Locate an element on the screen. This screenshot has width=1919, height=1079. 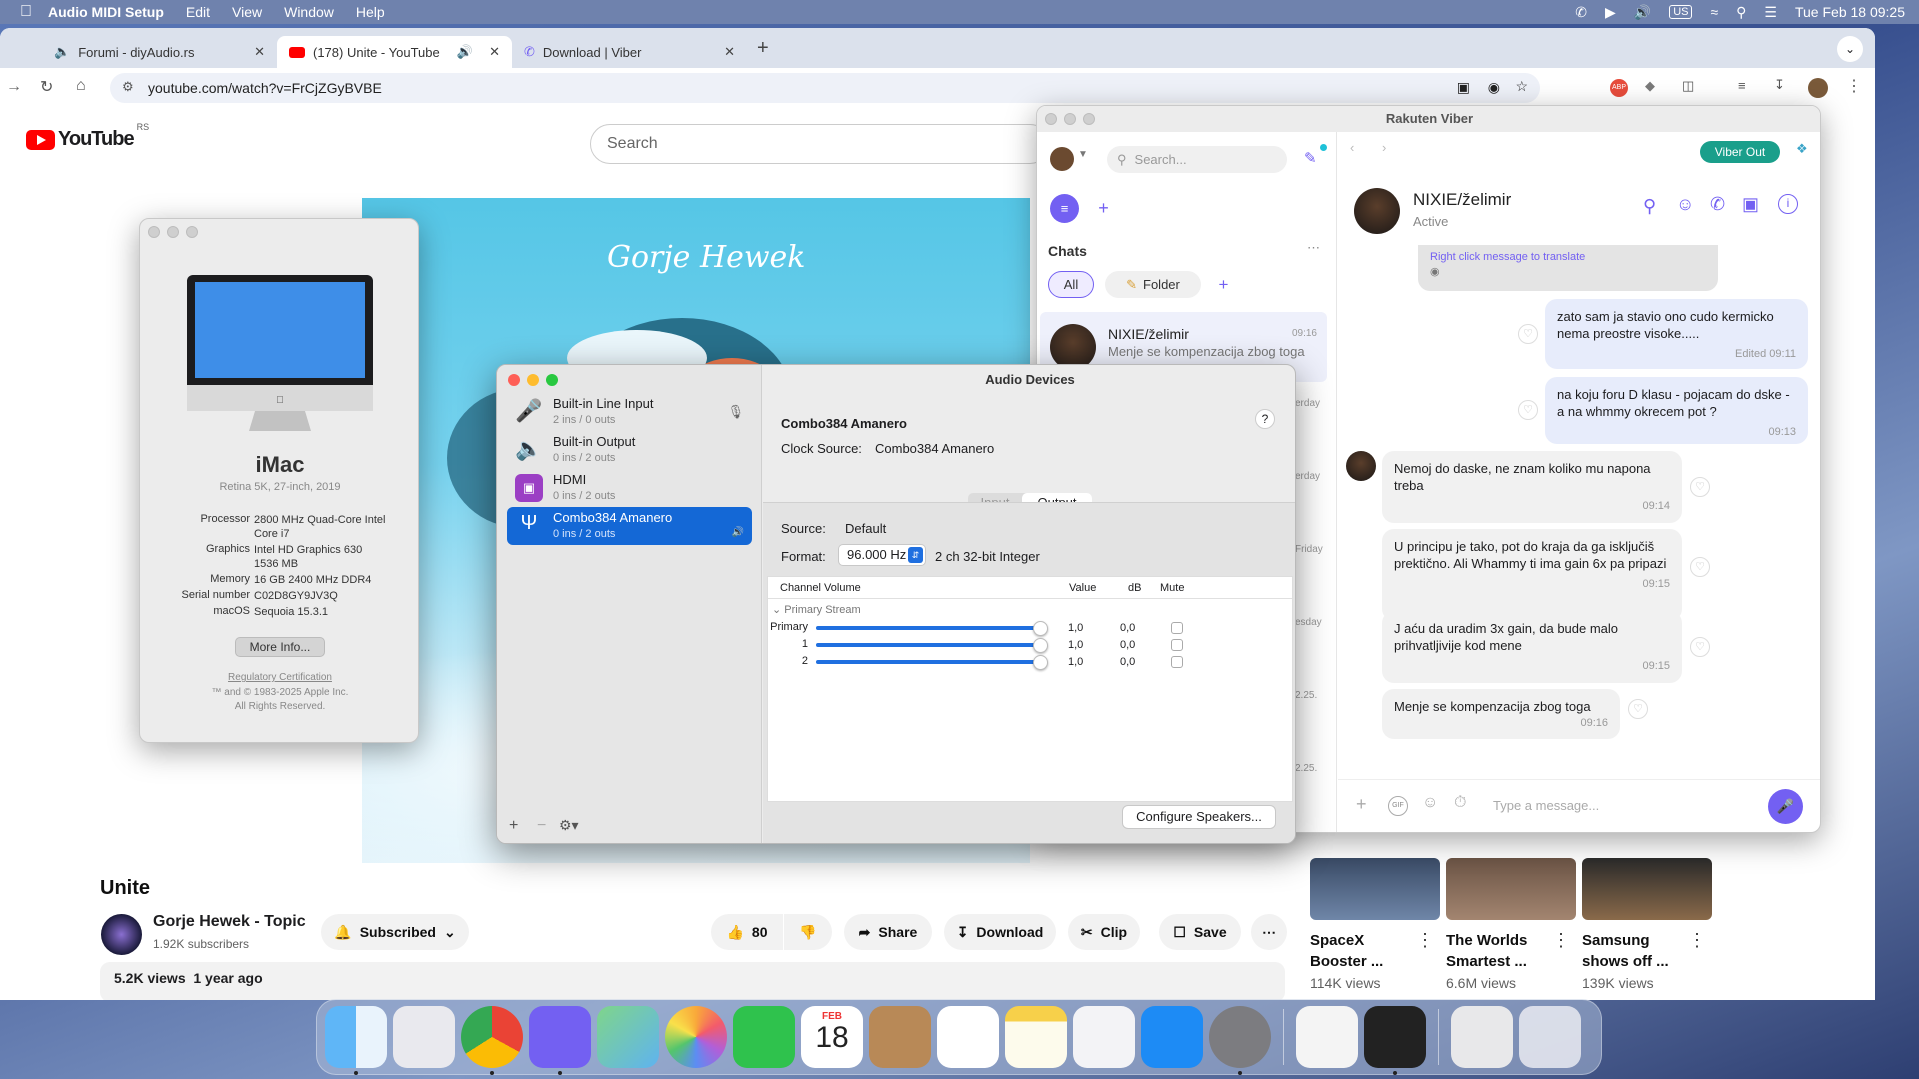
gear-icon: ⚙▾ is located at coordinates (569, 825).